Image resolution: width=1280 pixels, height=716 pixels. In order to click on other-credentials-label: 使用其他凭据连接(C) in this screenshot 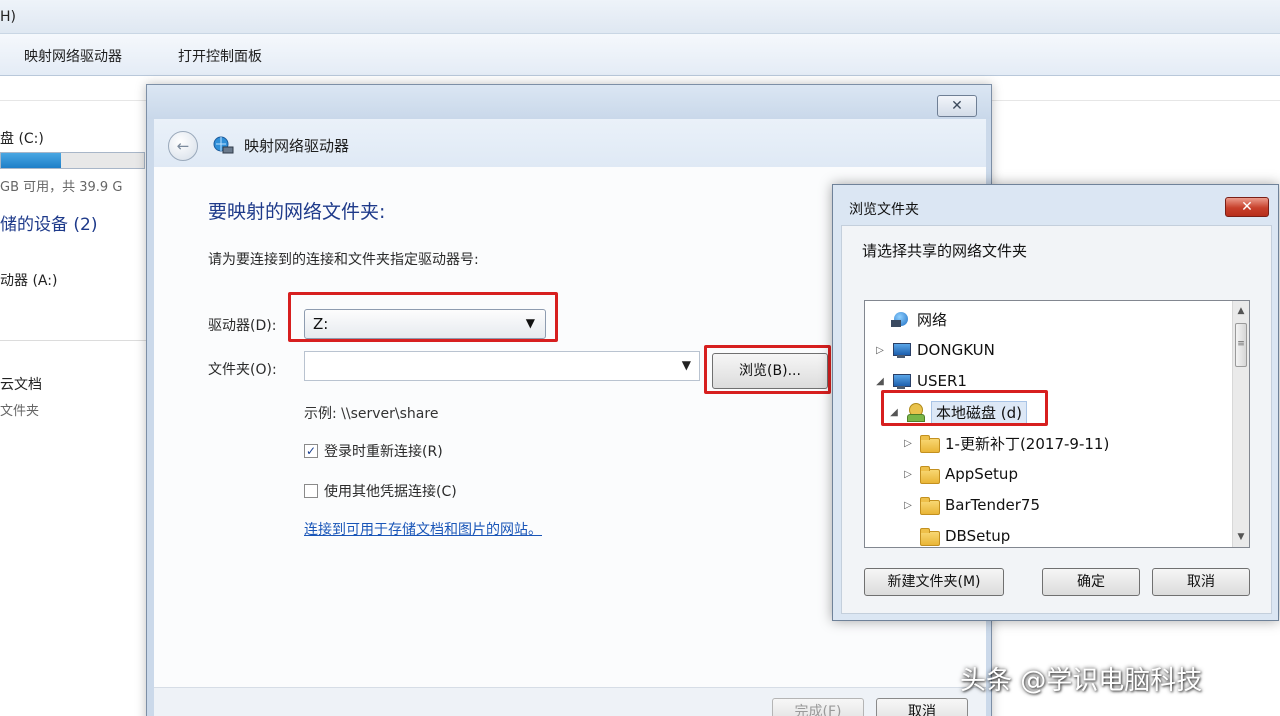, I will do `click(390, 492)`.